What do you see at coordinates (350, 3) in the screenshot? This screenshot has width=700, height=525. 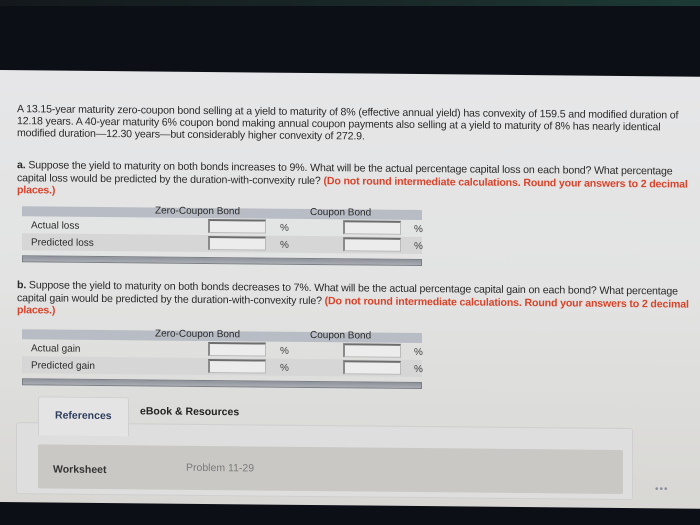 I see `monitor-bezel` at bounding box center [350, 3].